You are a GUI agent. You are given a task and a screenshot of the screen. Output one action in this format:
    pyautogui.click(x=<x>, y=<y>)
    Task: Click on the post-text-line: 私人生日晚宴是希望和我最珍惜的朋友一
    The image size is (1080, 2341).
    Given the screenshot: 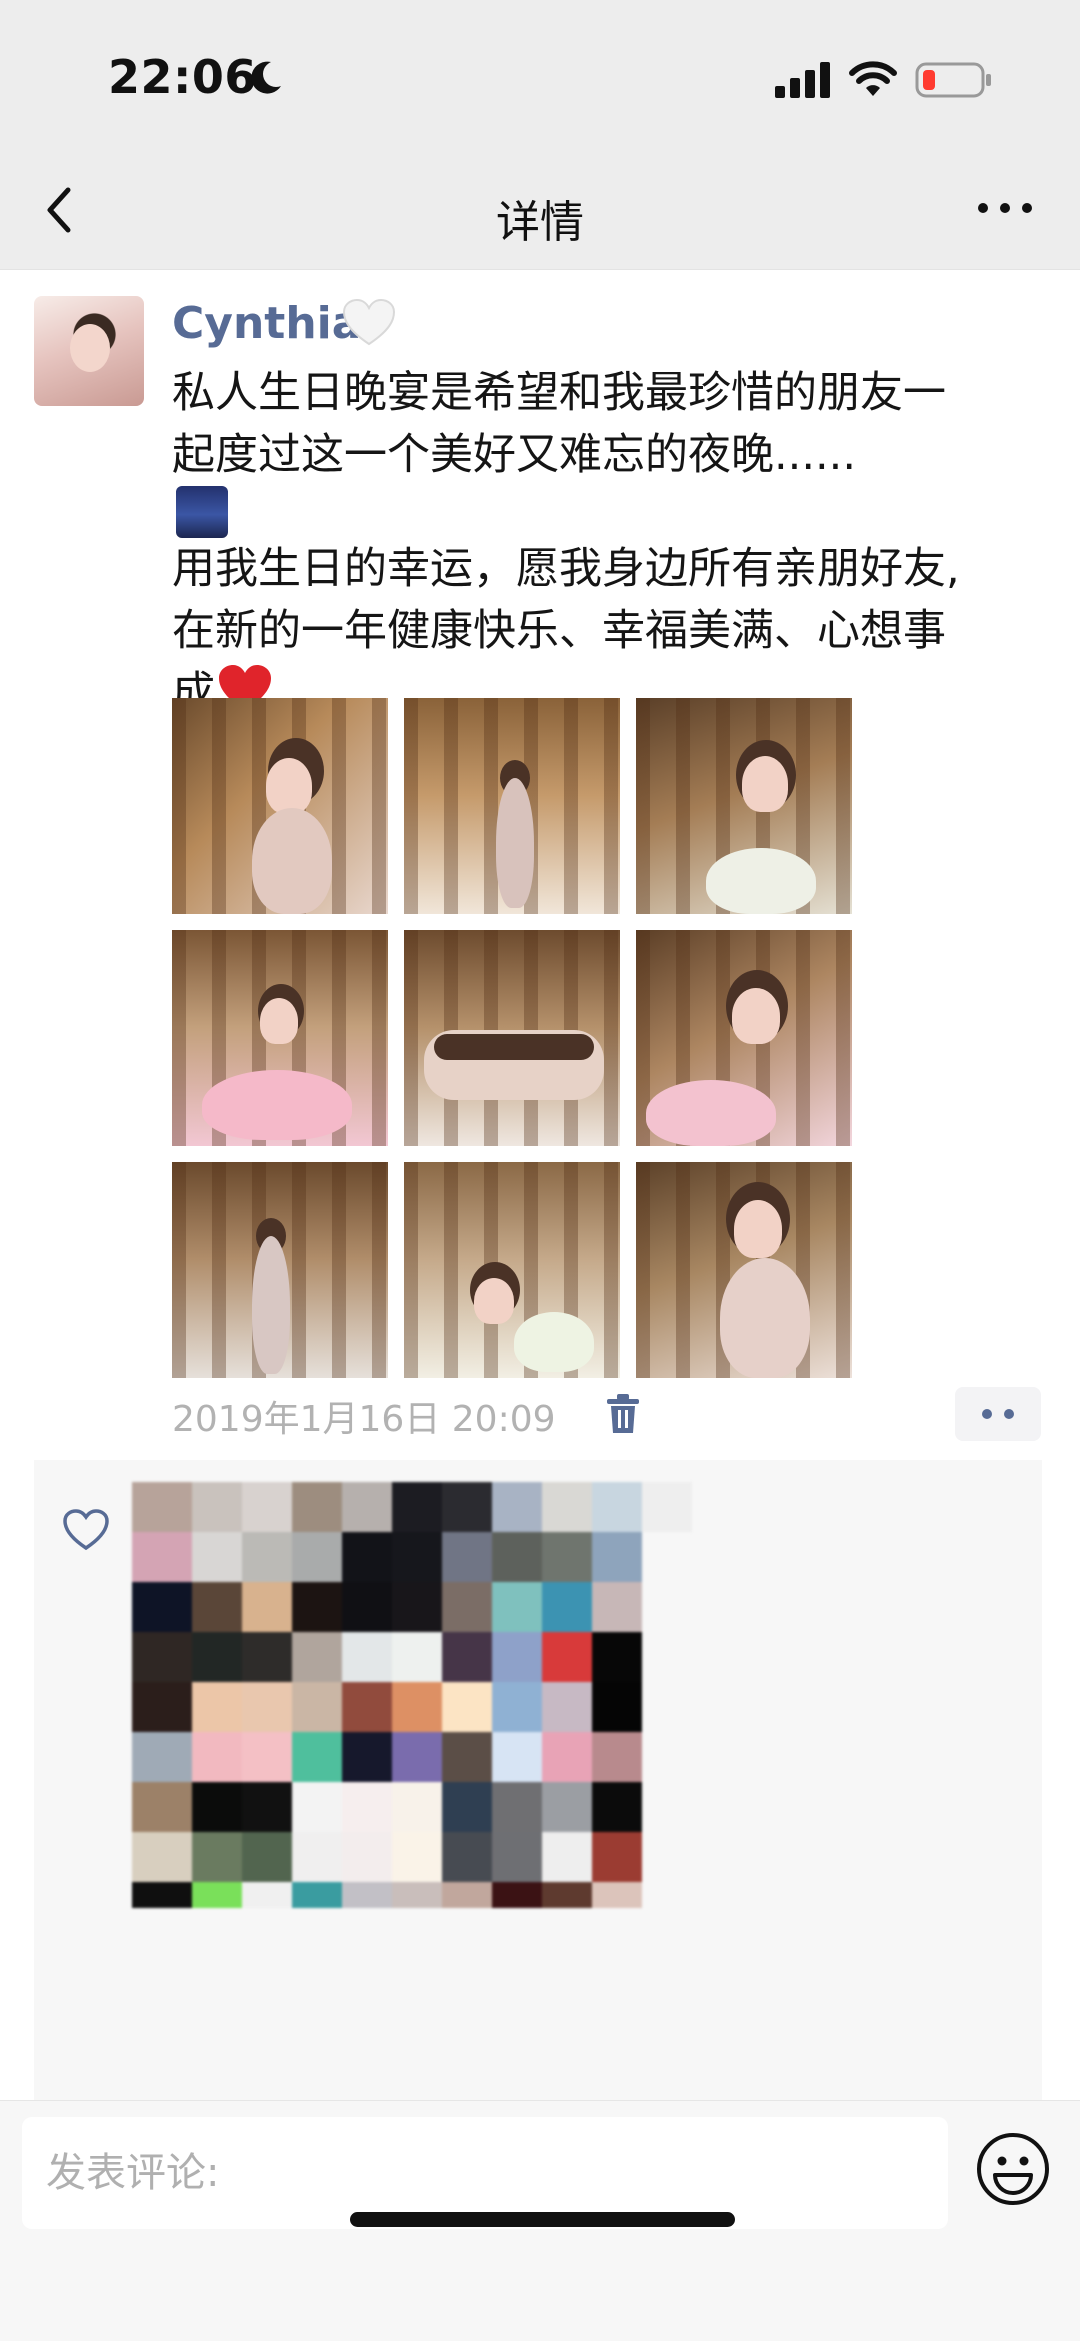 What is the action you would take?
    pyautogui.click(x=559, y=393)
    